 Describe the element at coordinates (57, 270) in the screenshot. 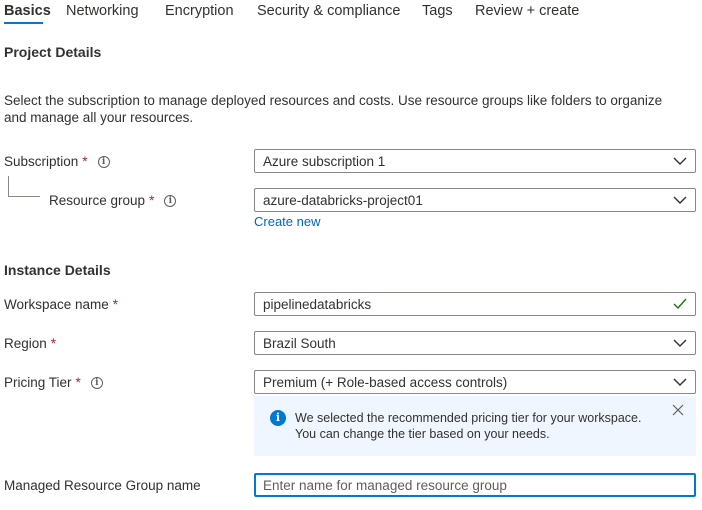

I see `instance-details-heading: Instance Details` at that location.